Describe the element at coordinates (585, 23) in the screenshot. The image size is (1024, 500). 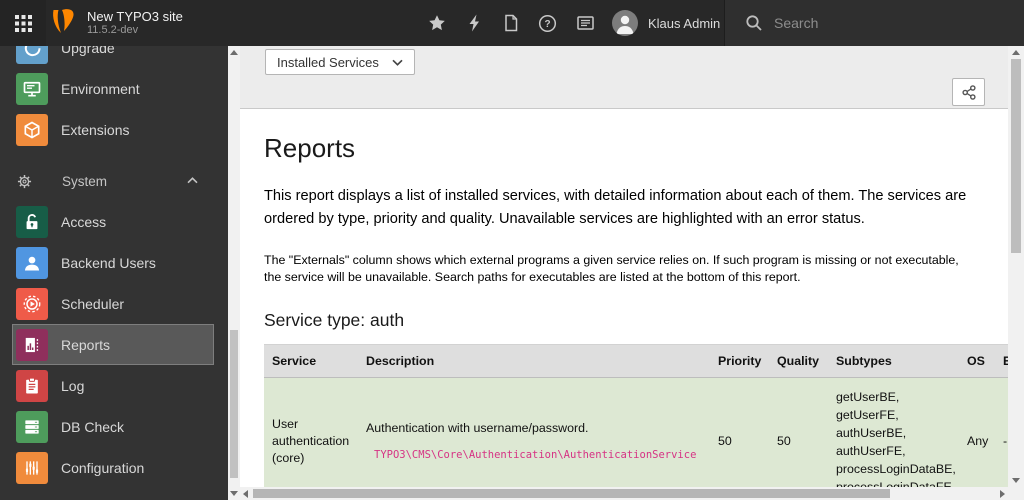
I see `system-information-button` at that location.